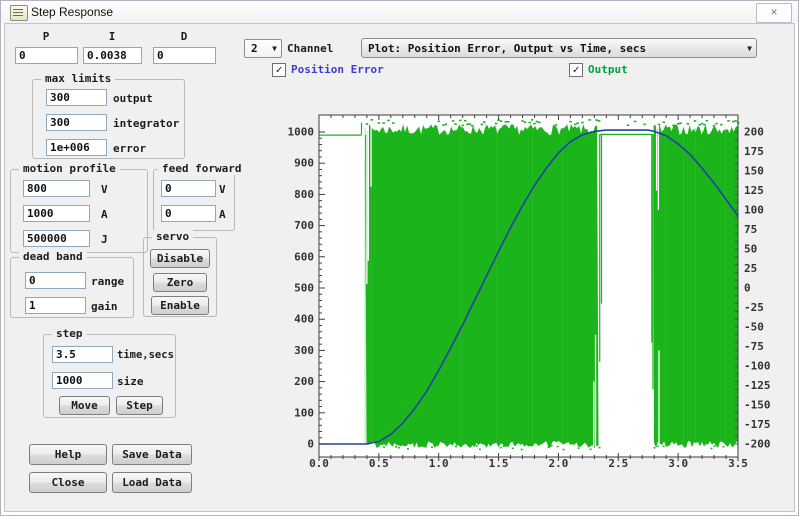  I want to click on step-group: step time,secs size Move Step, so click(109, 372).